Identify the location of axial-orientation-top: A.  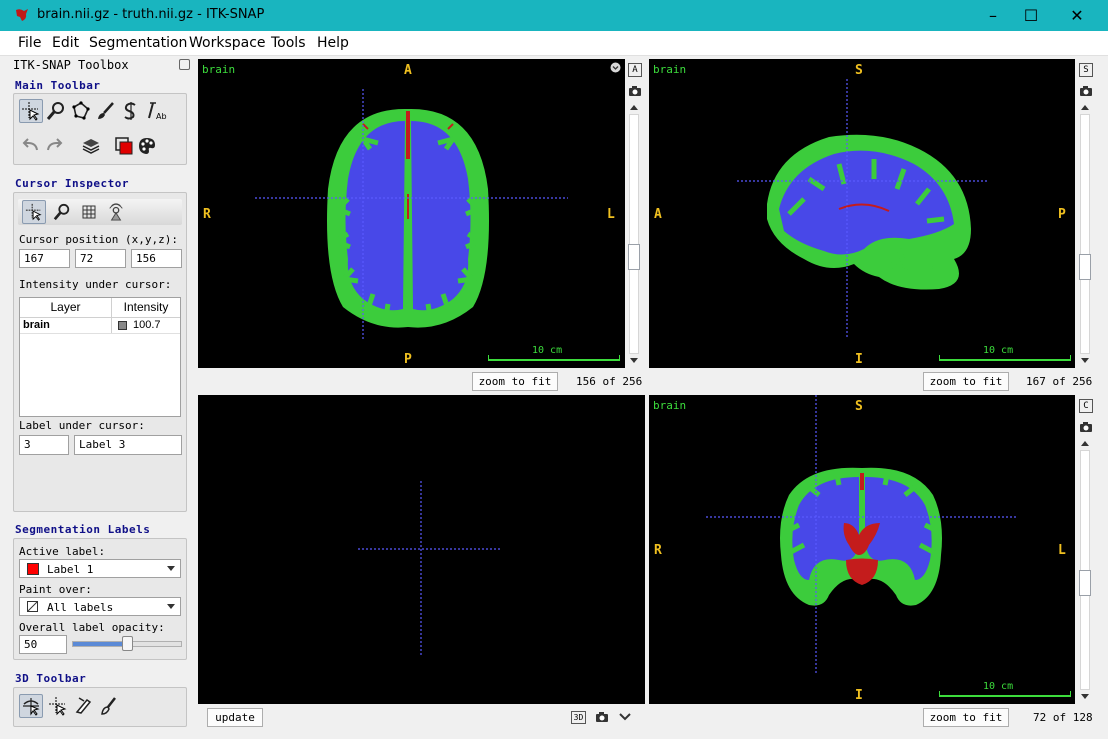
(408, 70).